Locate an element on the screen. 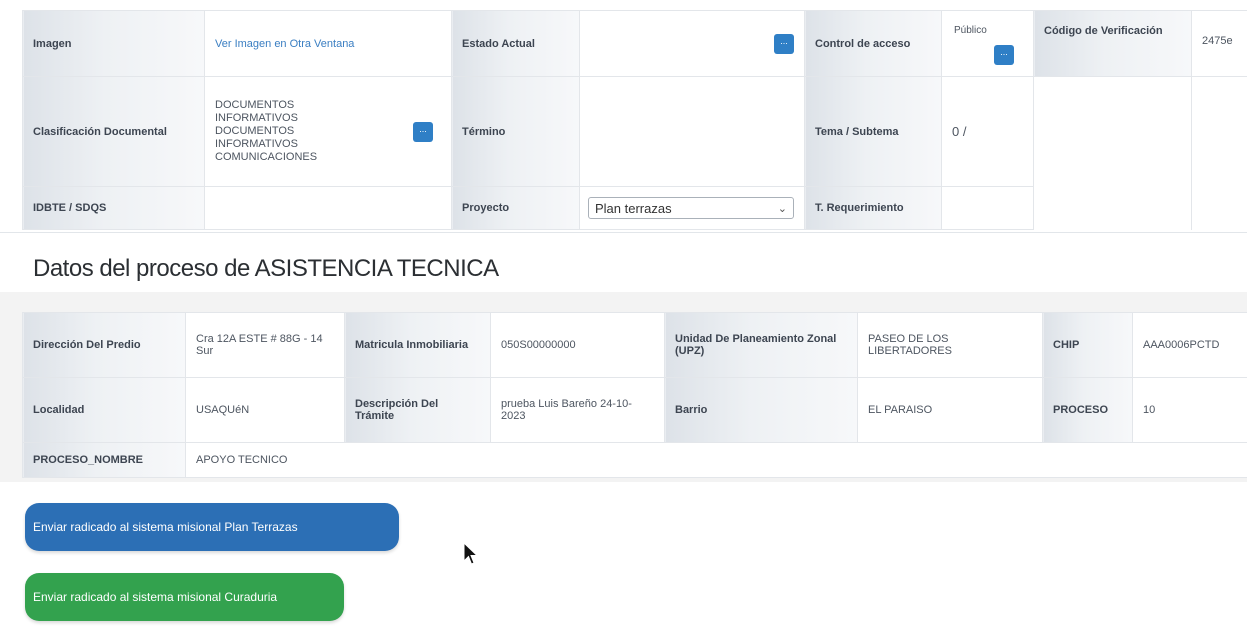  chip-label: CHIP is located at coordinates (1087, 345).